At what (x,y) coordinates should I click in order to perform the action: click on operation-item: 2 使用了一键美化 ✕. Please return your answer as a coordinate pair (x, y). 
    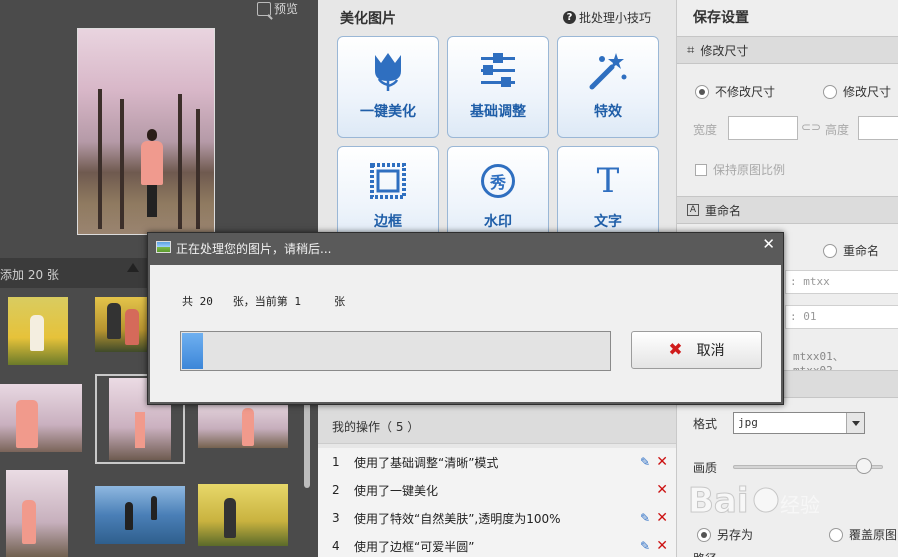
    Looking at the image, I should click on (500, 490).